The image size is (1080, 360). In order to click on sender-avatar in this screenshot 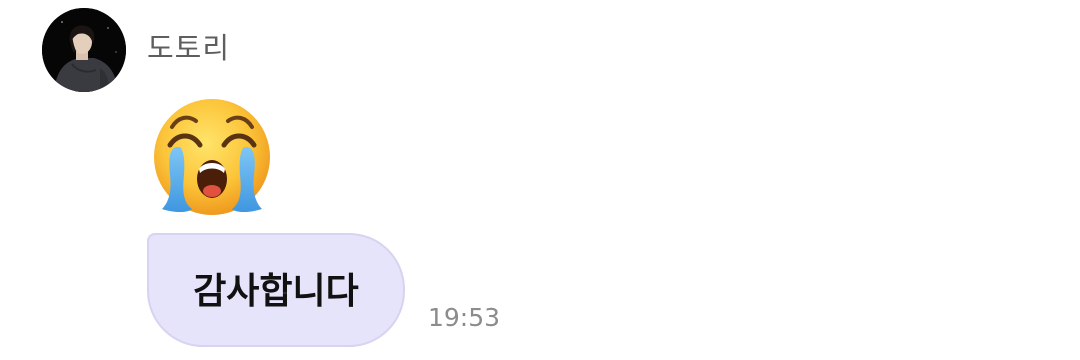, I will do `click(84, 50)`.